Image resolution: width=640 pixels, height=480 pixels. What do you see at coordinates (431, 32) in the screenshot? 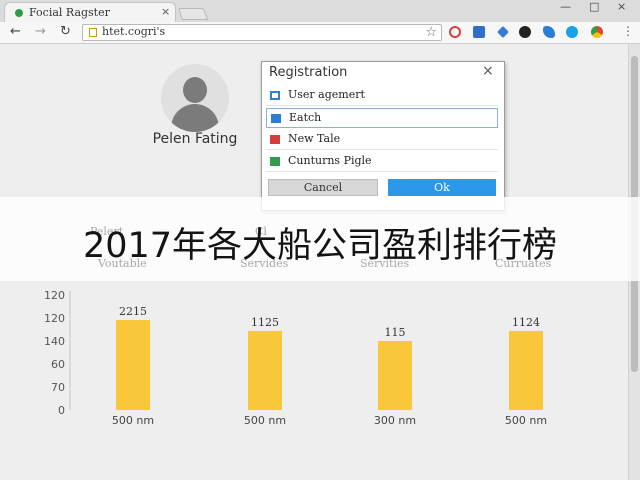
I see `bookmark-star-icon: ☆` at bounding box center [431, 32].